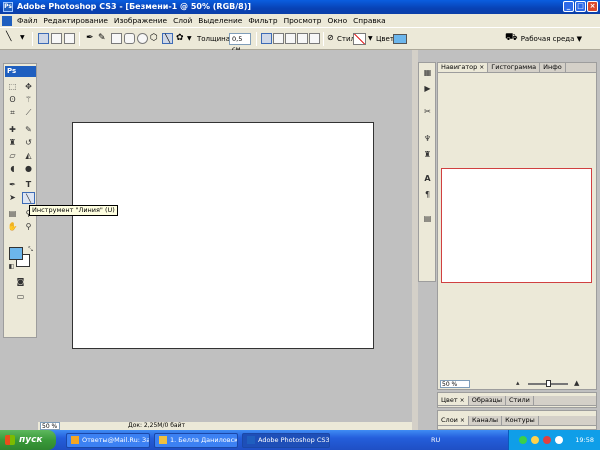 The image size is (600, 450). Describe the element at coordinates (302, 38) in the screenshot. I see `intersect-shape-areas-button` at that location.